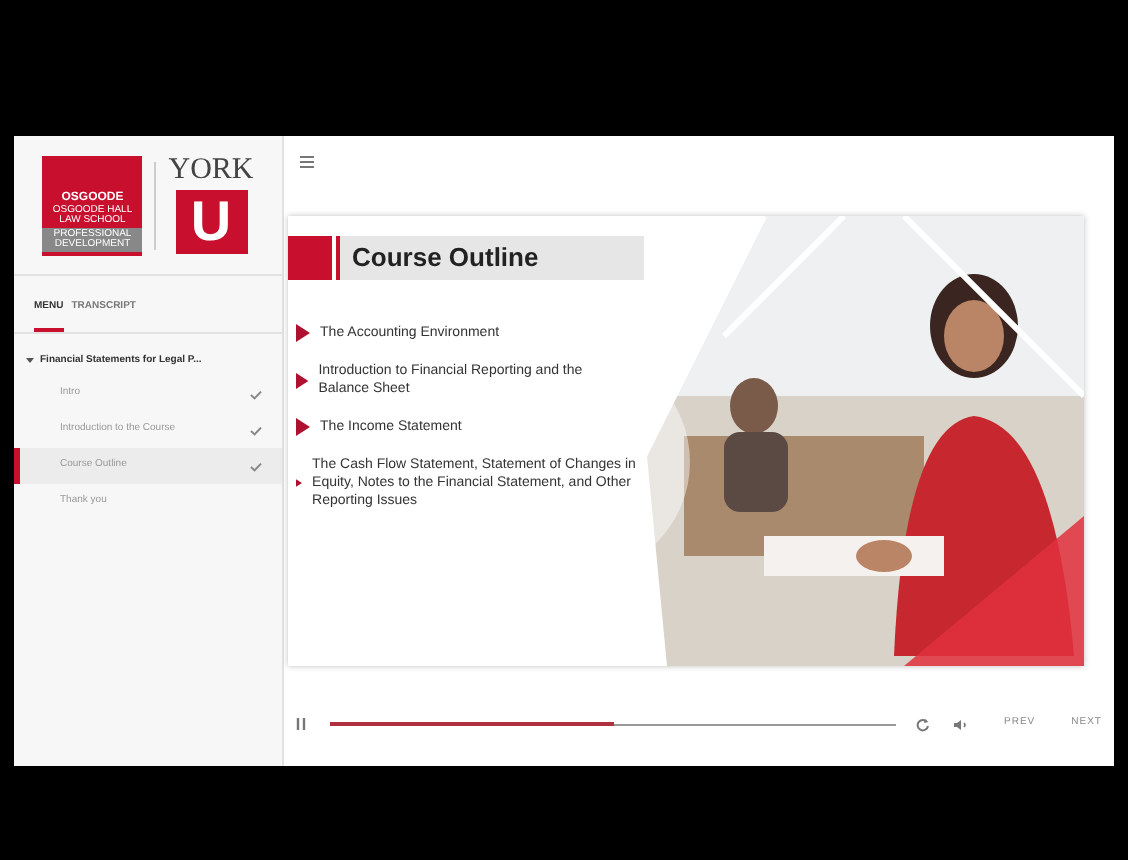  What do you see at coordinates (307, 162) in the screenshot?
I see `menu-icon` at bounding box center [307, 162].